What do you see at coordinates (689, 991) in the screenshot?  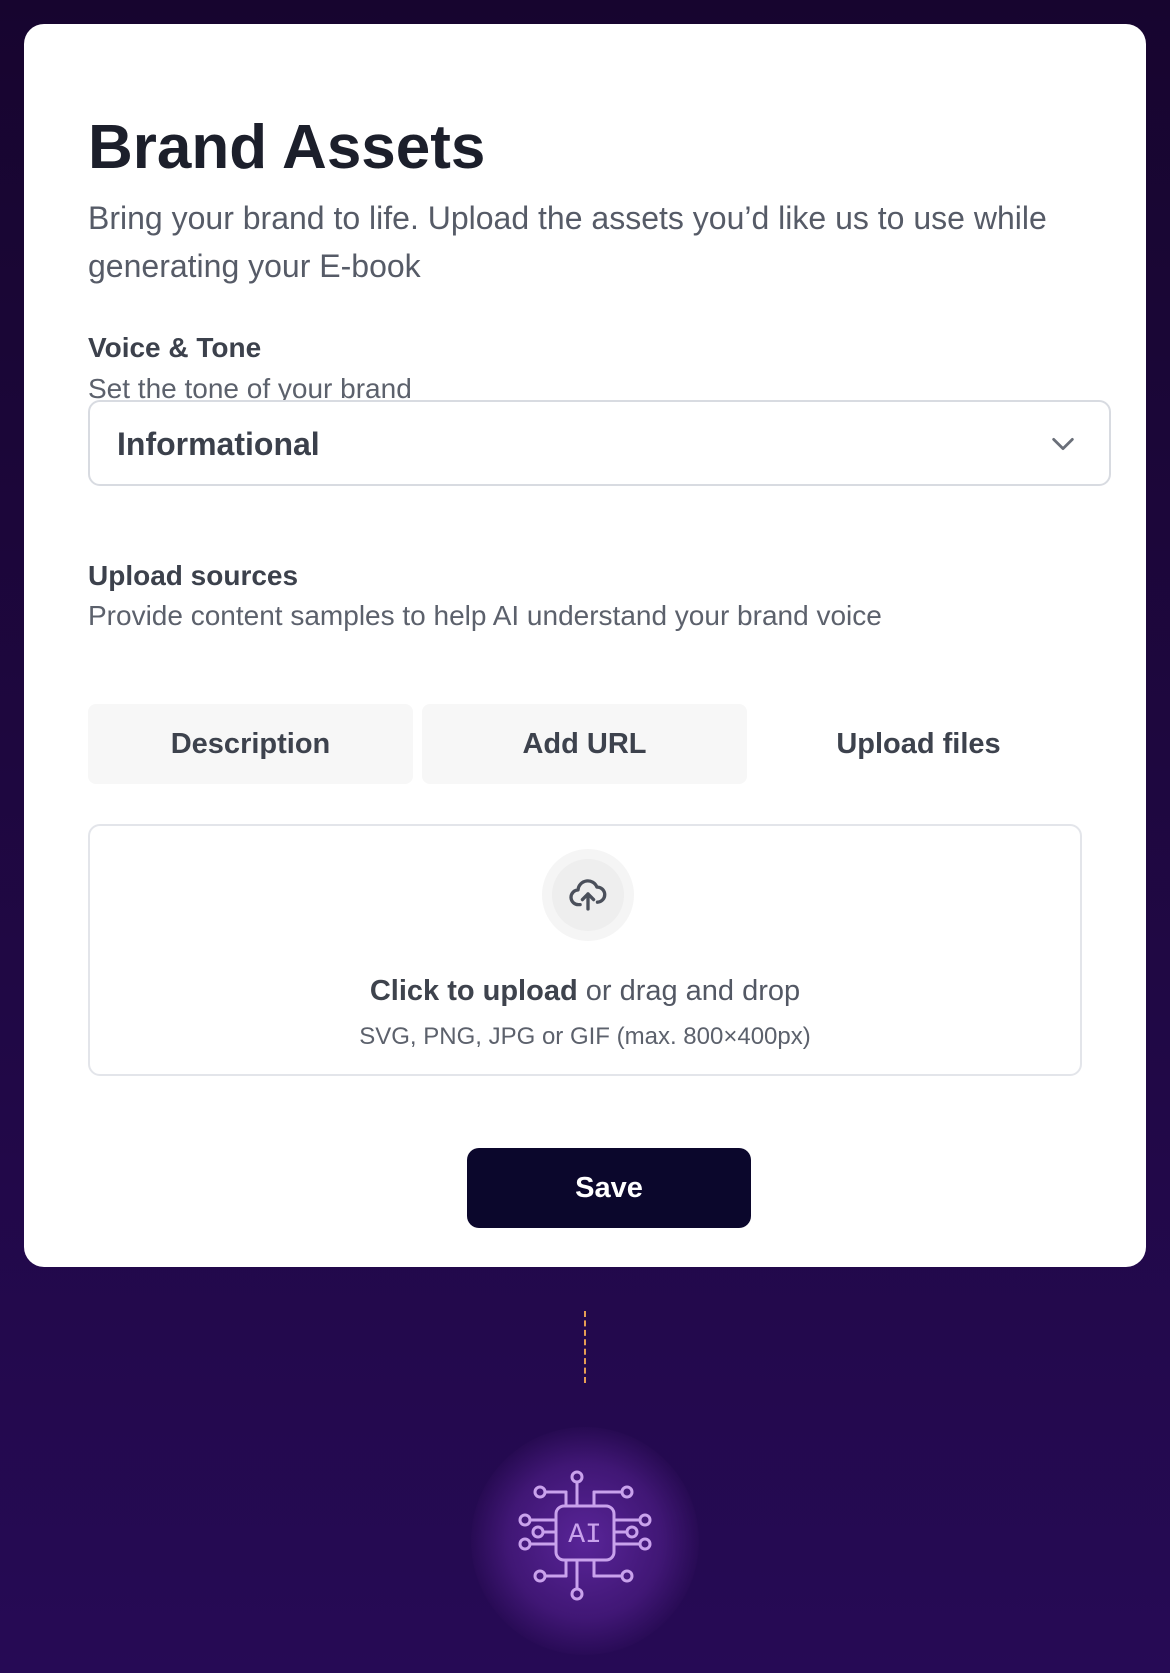 I see `drag-drop-text: or drag and drop` at bounding box center [689, 991].